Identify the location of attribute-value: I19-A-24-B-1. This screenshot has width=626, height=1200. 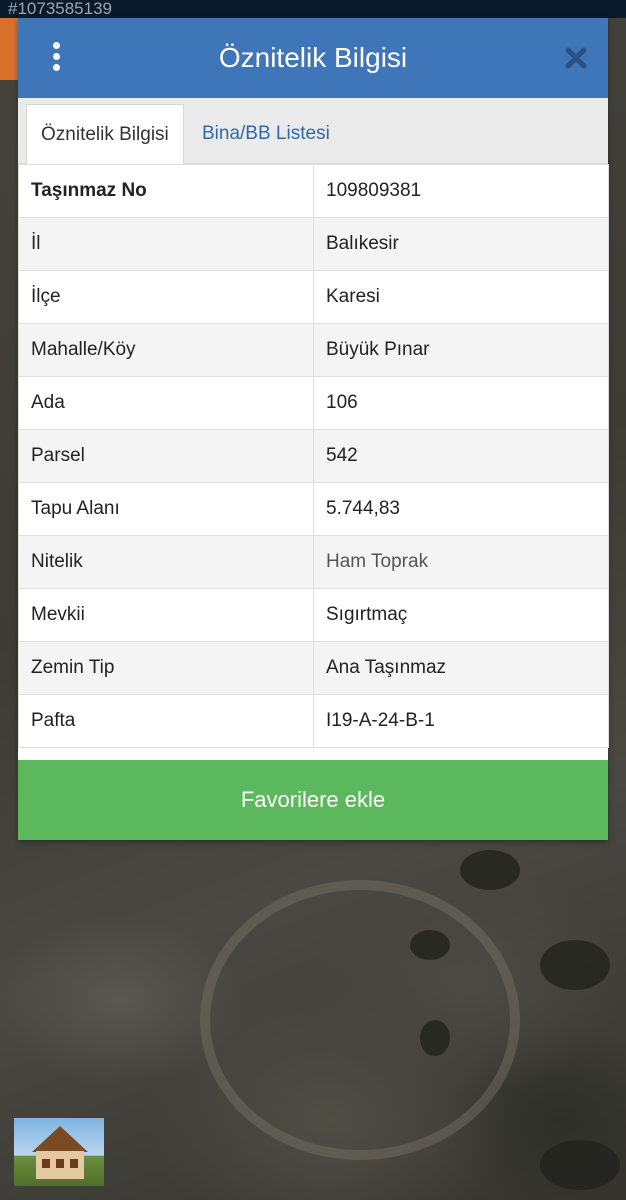
(461, 721).